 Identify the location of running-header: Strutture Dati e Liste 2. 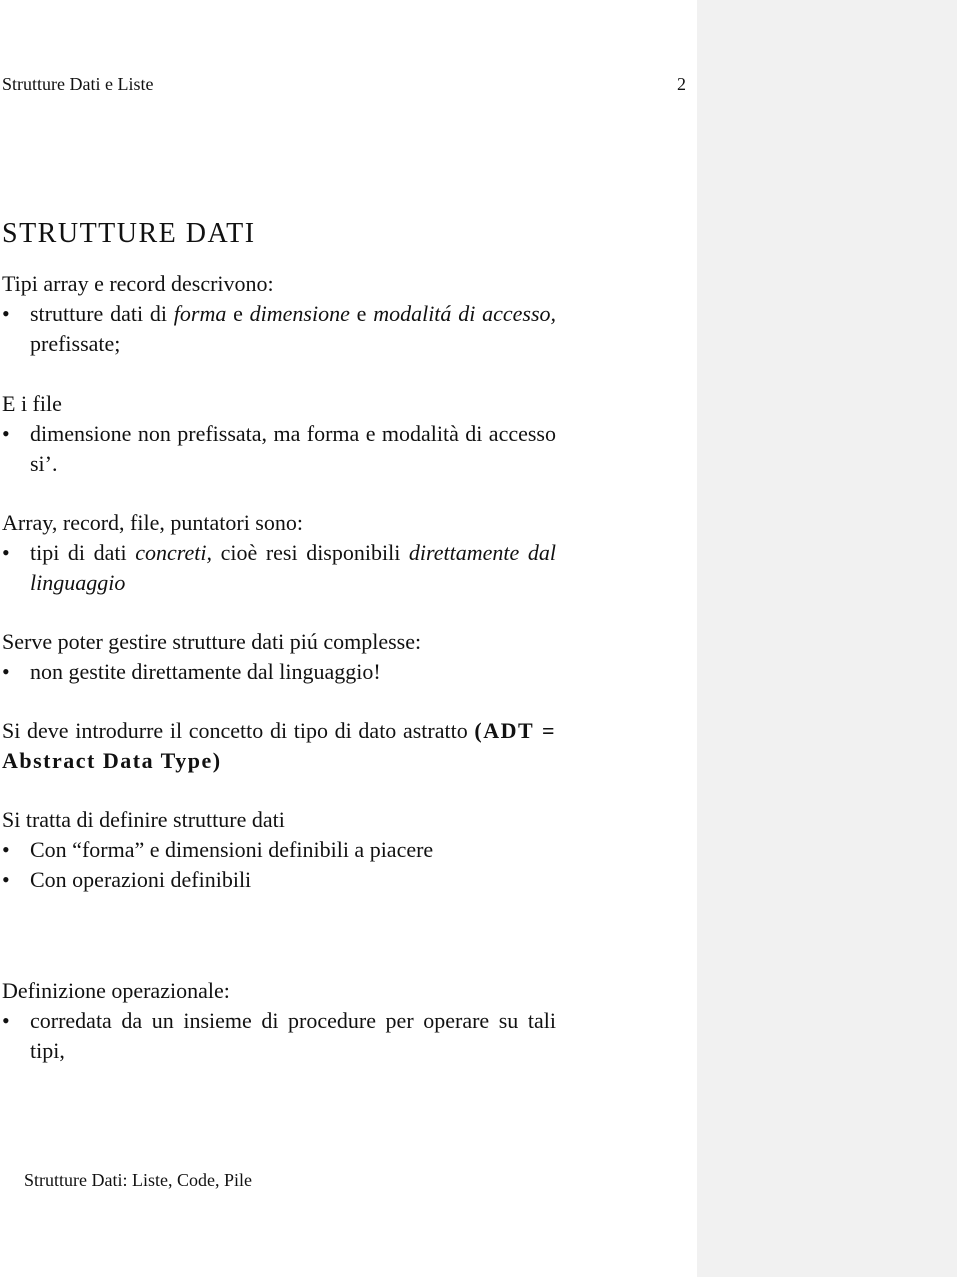
(344, 84).